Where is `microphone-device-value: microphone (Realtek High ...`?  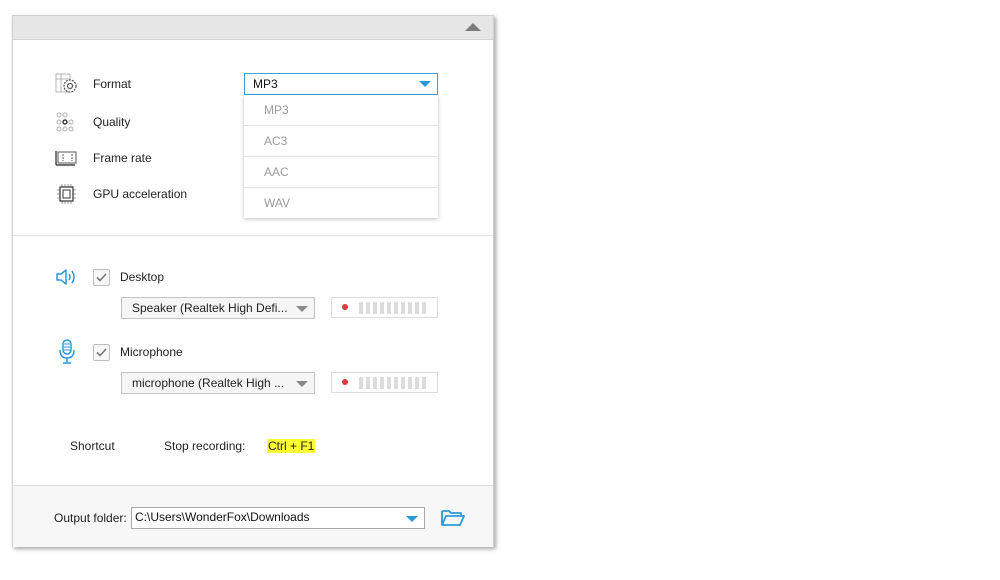 microphone-device-value: microphone (Realtek High ... is located at coordinates (208, 383).